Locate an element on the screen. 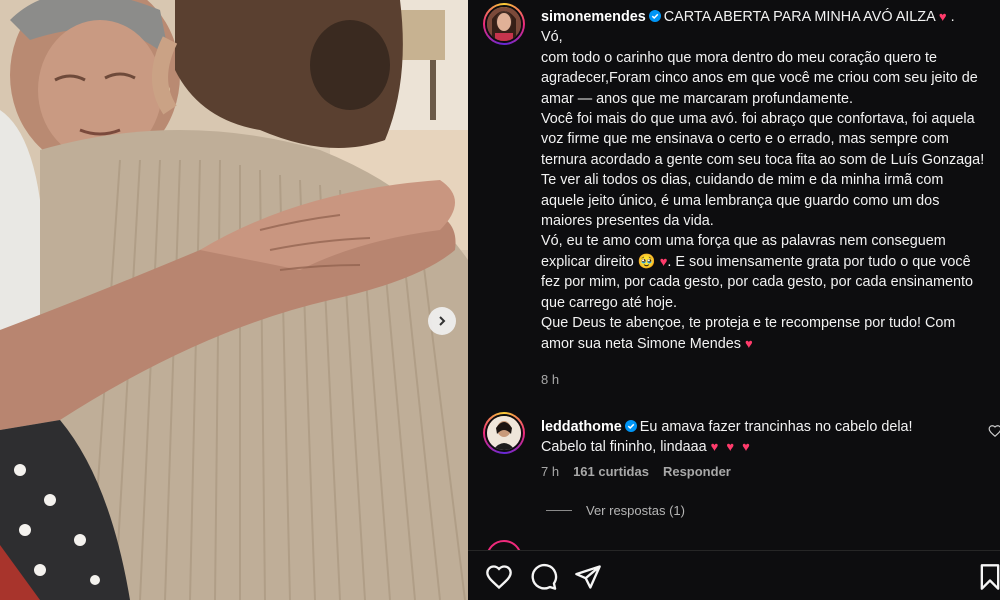 This screenshot has height=600, width=1000. comment-likes-count: 161 curtidas is located at coordinates (611, 471).